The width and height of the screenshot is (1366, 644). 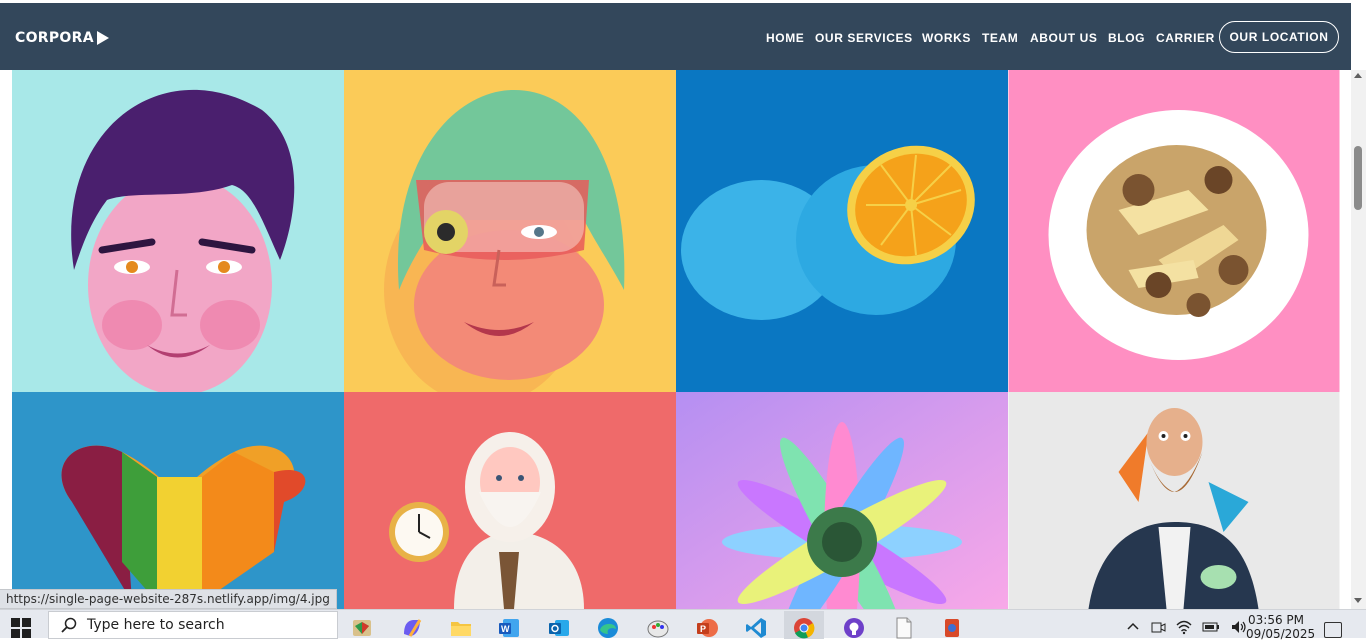 What do you see at coordinates (703, 629) in the screenshot?
I see `svg-text: P` at bounding box center [703, 629].